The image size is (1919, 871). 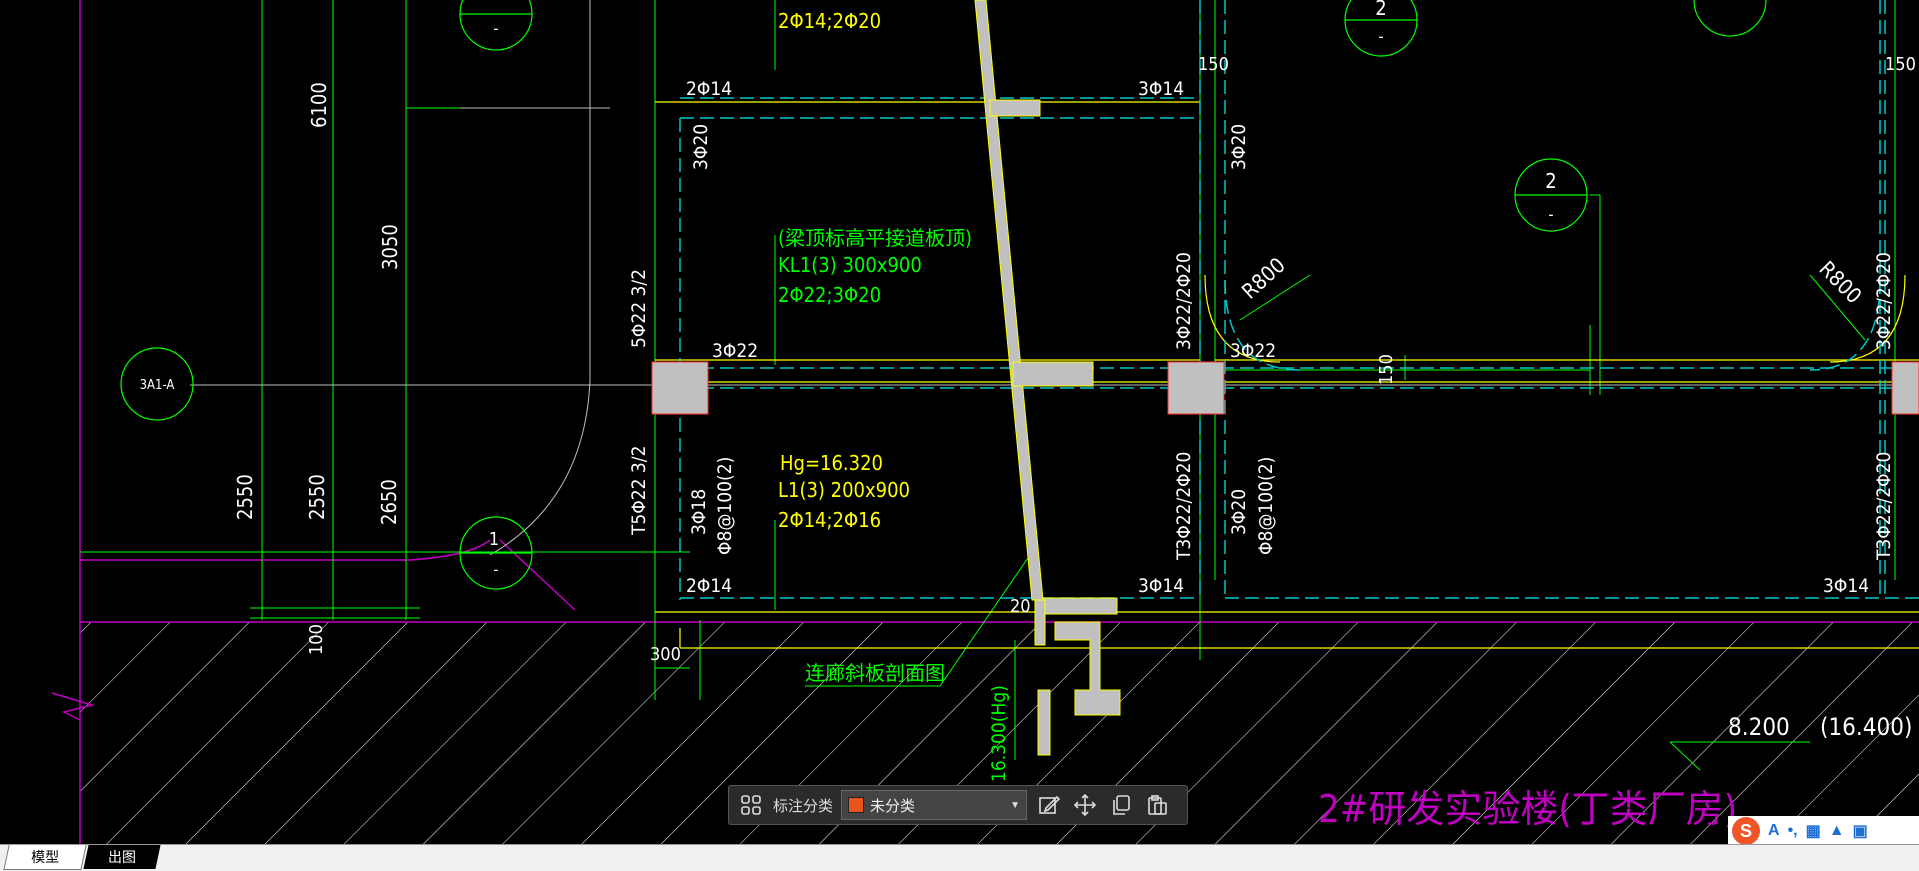 I want to click on paste-icon, so click(x=1157, y=805).